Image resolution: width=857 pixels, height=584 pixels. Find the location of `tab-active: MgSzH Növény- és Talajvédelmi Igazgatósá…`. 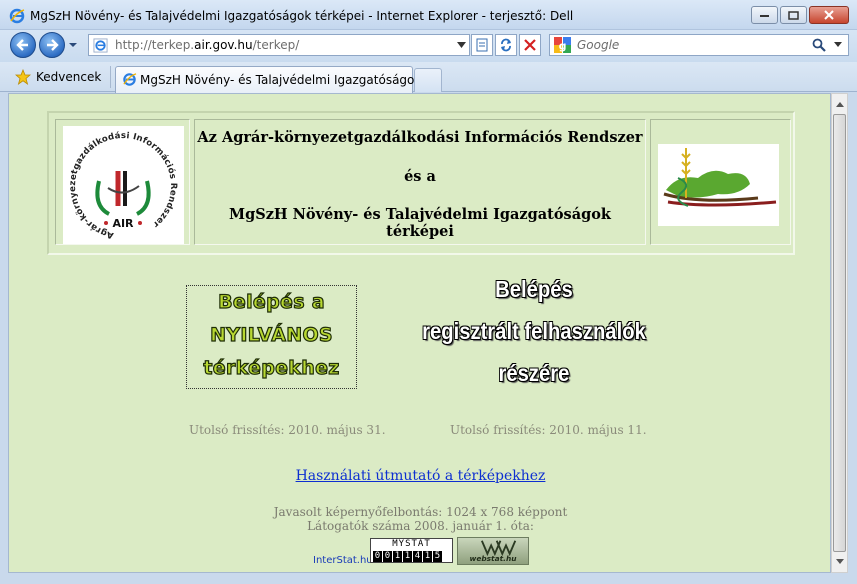

tab-active: MgSzH Növény- és Talajvédelmi Igazgatósá… is located at coordinates (278, 79).